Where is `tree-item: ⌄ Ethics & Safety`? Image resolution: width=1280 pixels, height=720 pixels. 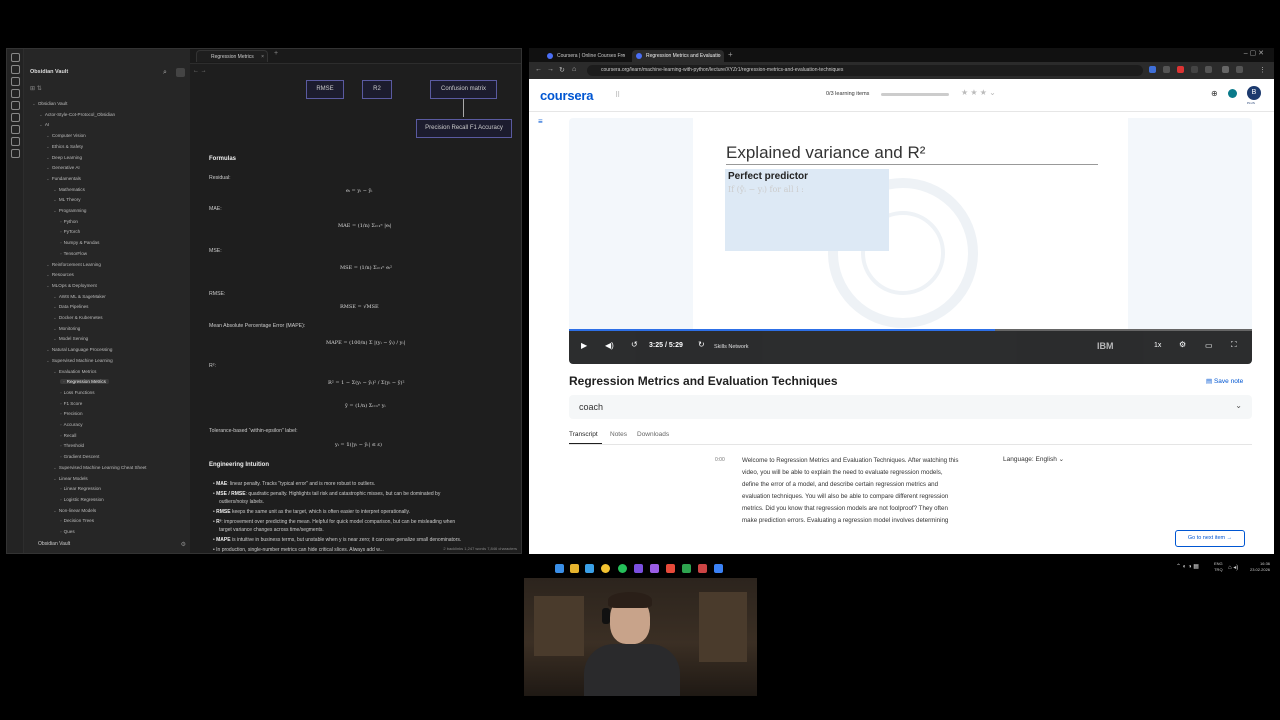 tree-item: ⌄ Ethics & Safety is located at coordinates (64, 147).